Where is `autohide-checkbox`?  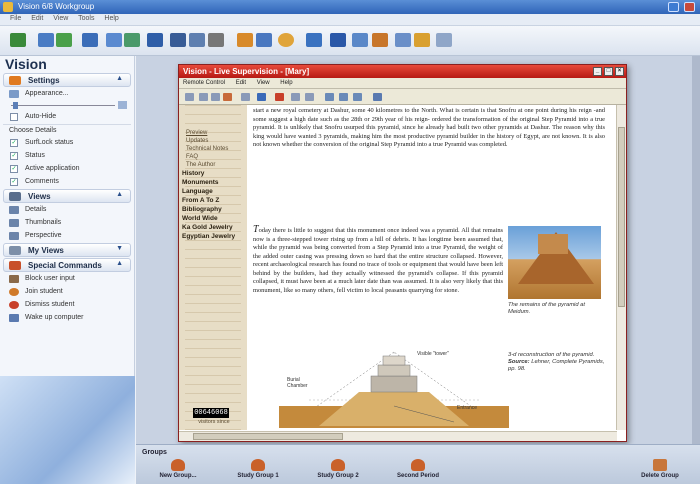
autohide-checkbox is located at coordinates (14, 117).